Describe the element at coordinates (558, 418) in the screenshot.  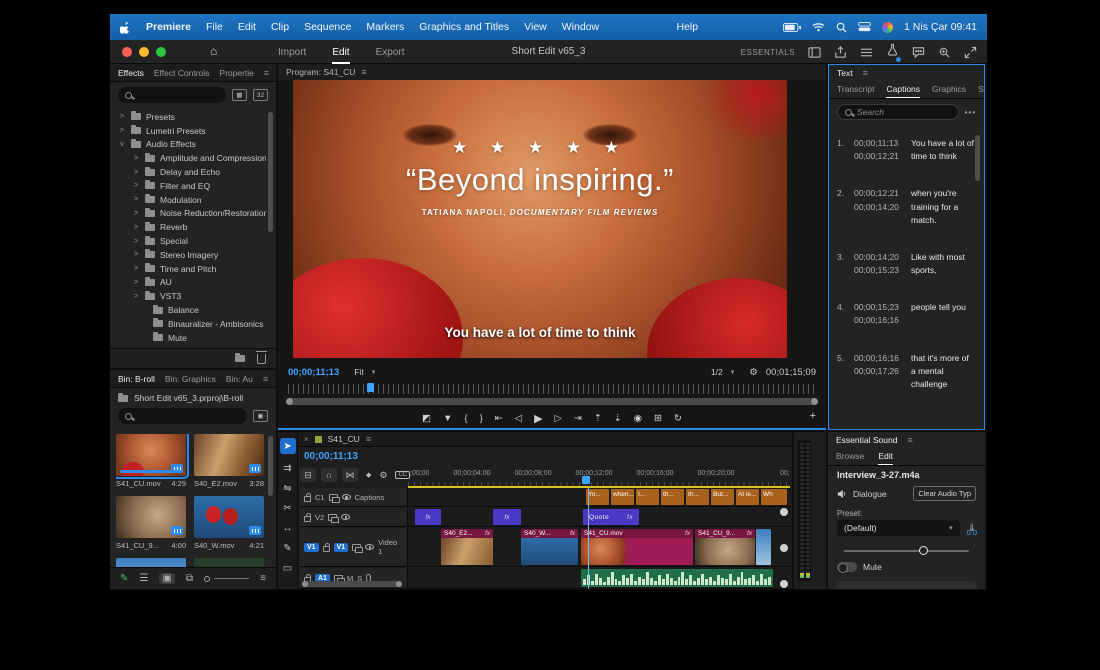
I see `step-forward-icon: ▷` at that location.